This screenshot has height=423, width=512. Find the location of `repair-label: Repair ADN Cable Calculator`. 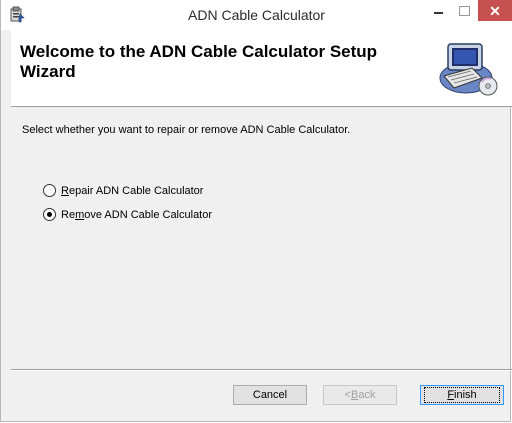

repair-label: Repair ADN Cable Calculator is located at coordinates (132, 190).